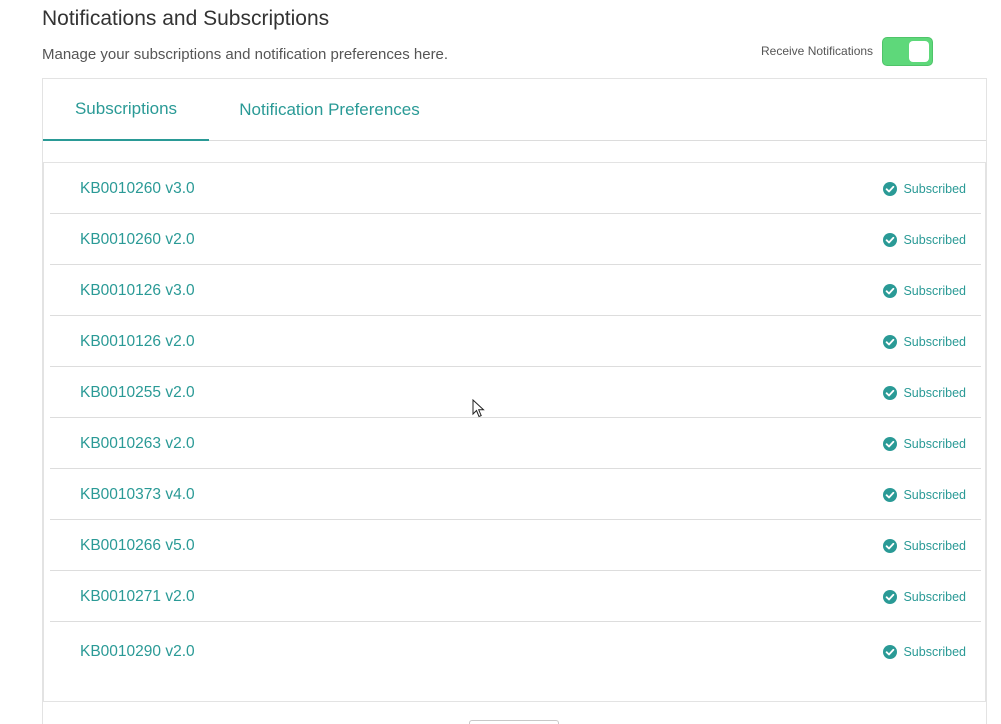  I want to click on subscription-row: KB0010260 v2.0 Subscribed, so click(515, 239).